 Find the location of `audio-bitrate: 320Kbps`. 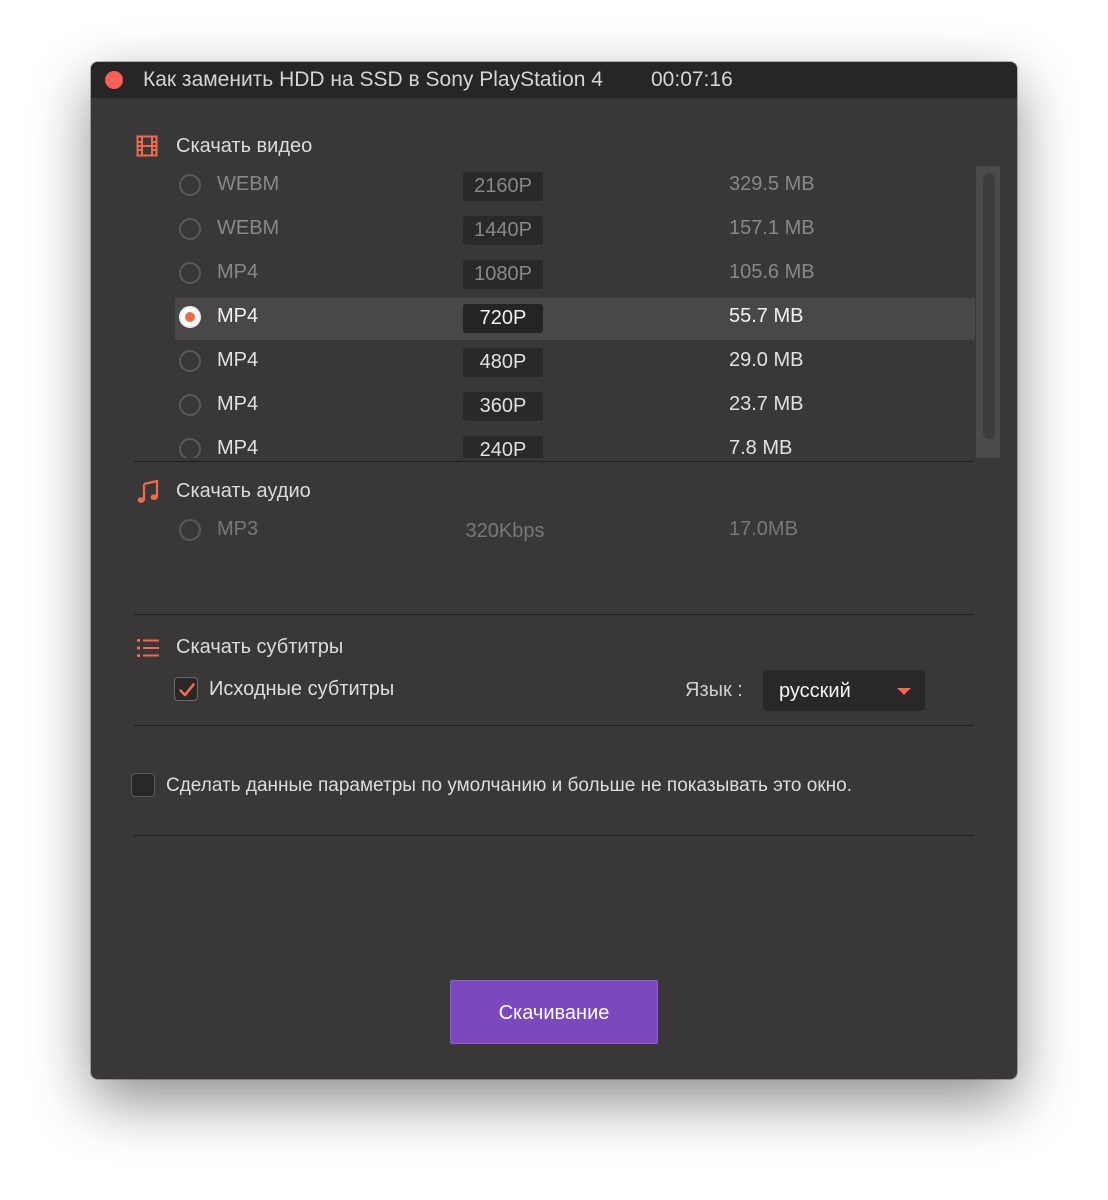

audio-bitrate: 320Kbps is located at coordinates (505, 531).